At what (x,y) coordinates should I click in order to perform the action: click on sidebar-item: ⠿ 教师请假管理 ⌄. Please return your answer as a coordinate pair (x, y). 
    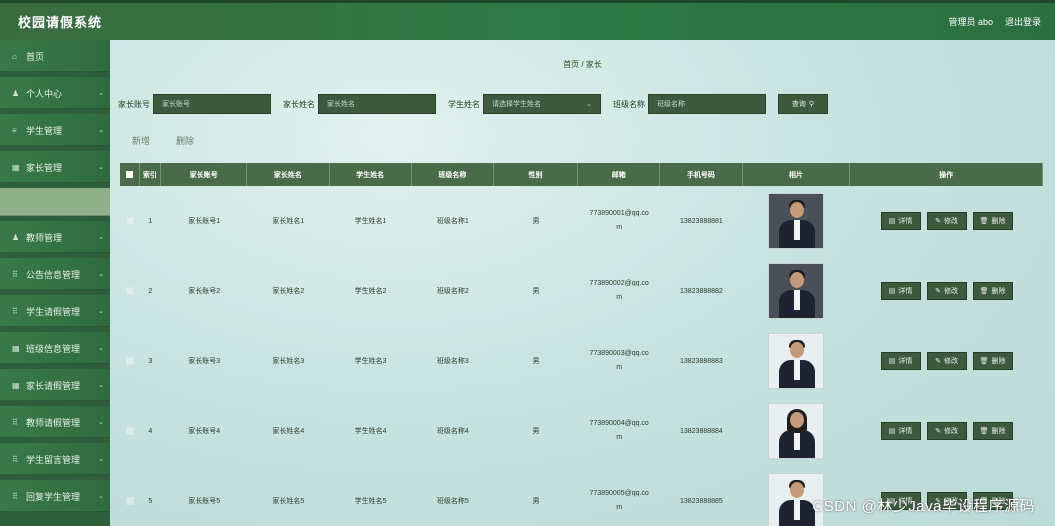
    Looking at the image, I should click on (55, 422).